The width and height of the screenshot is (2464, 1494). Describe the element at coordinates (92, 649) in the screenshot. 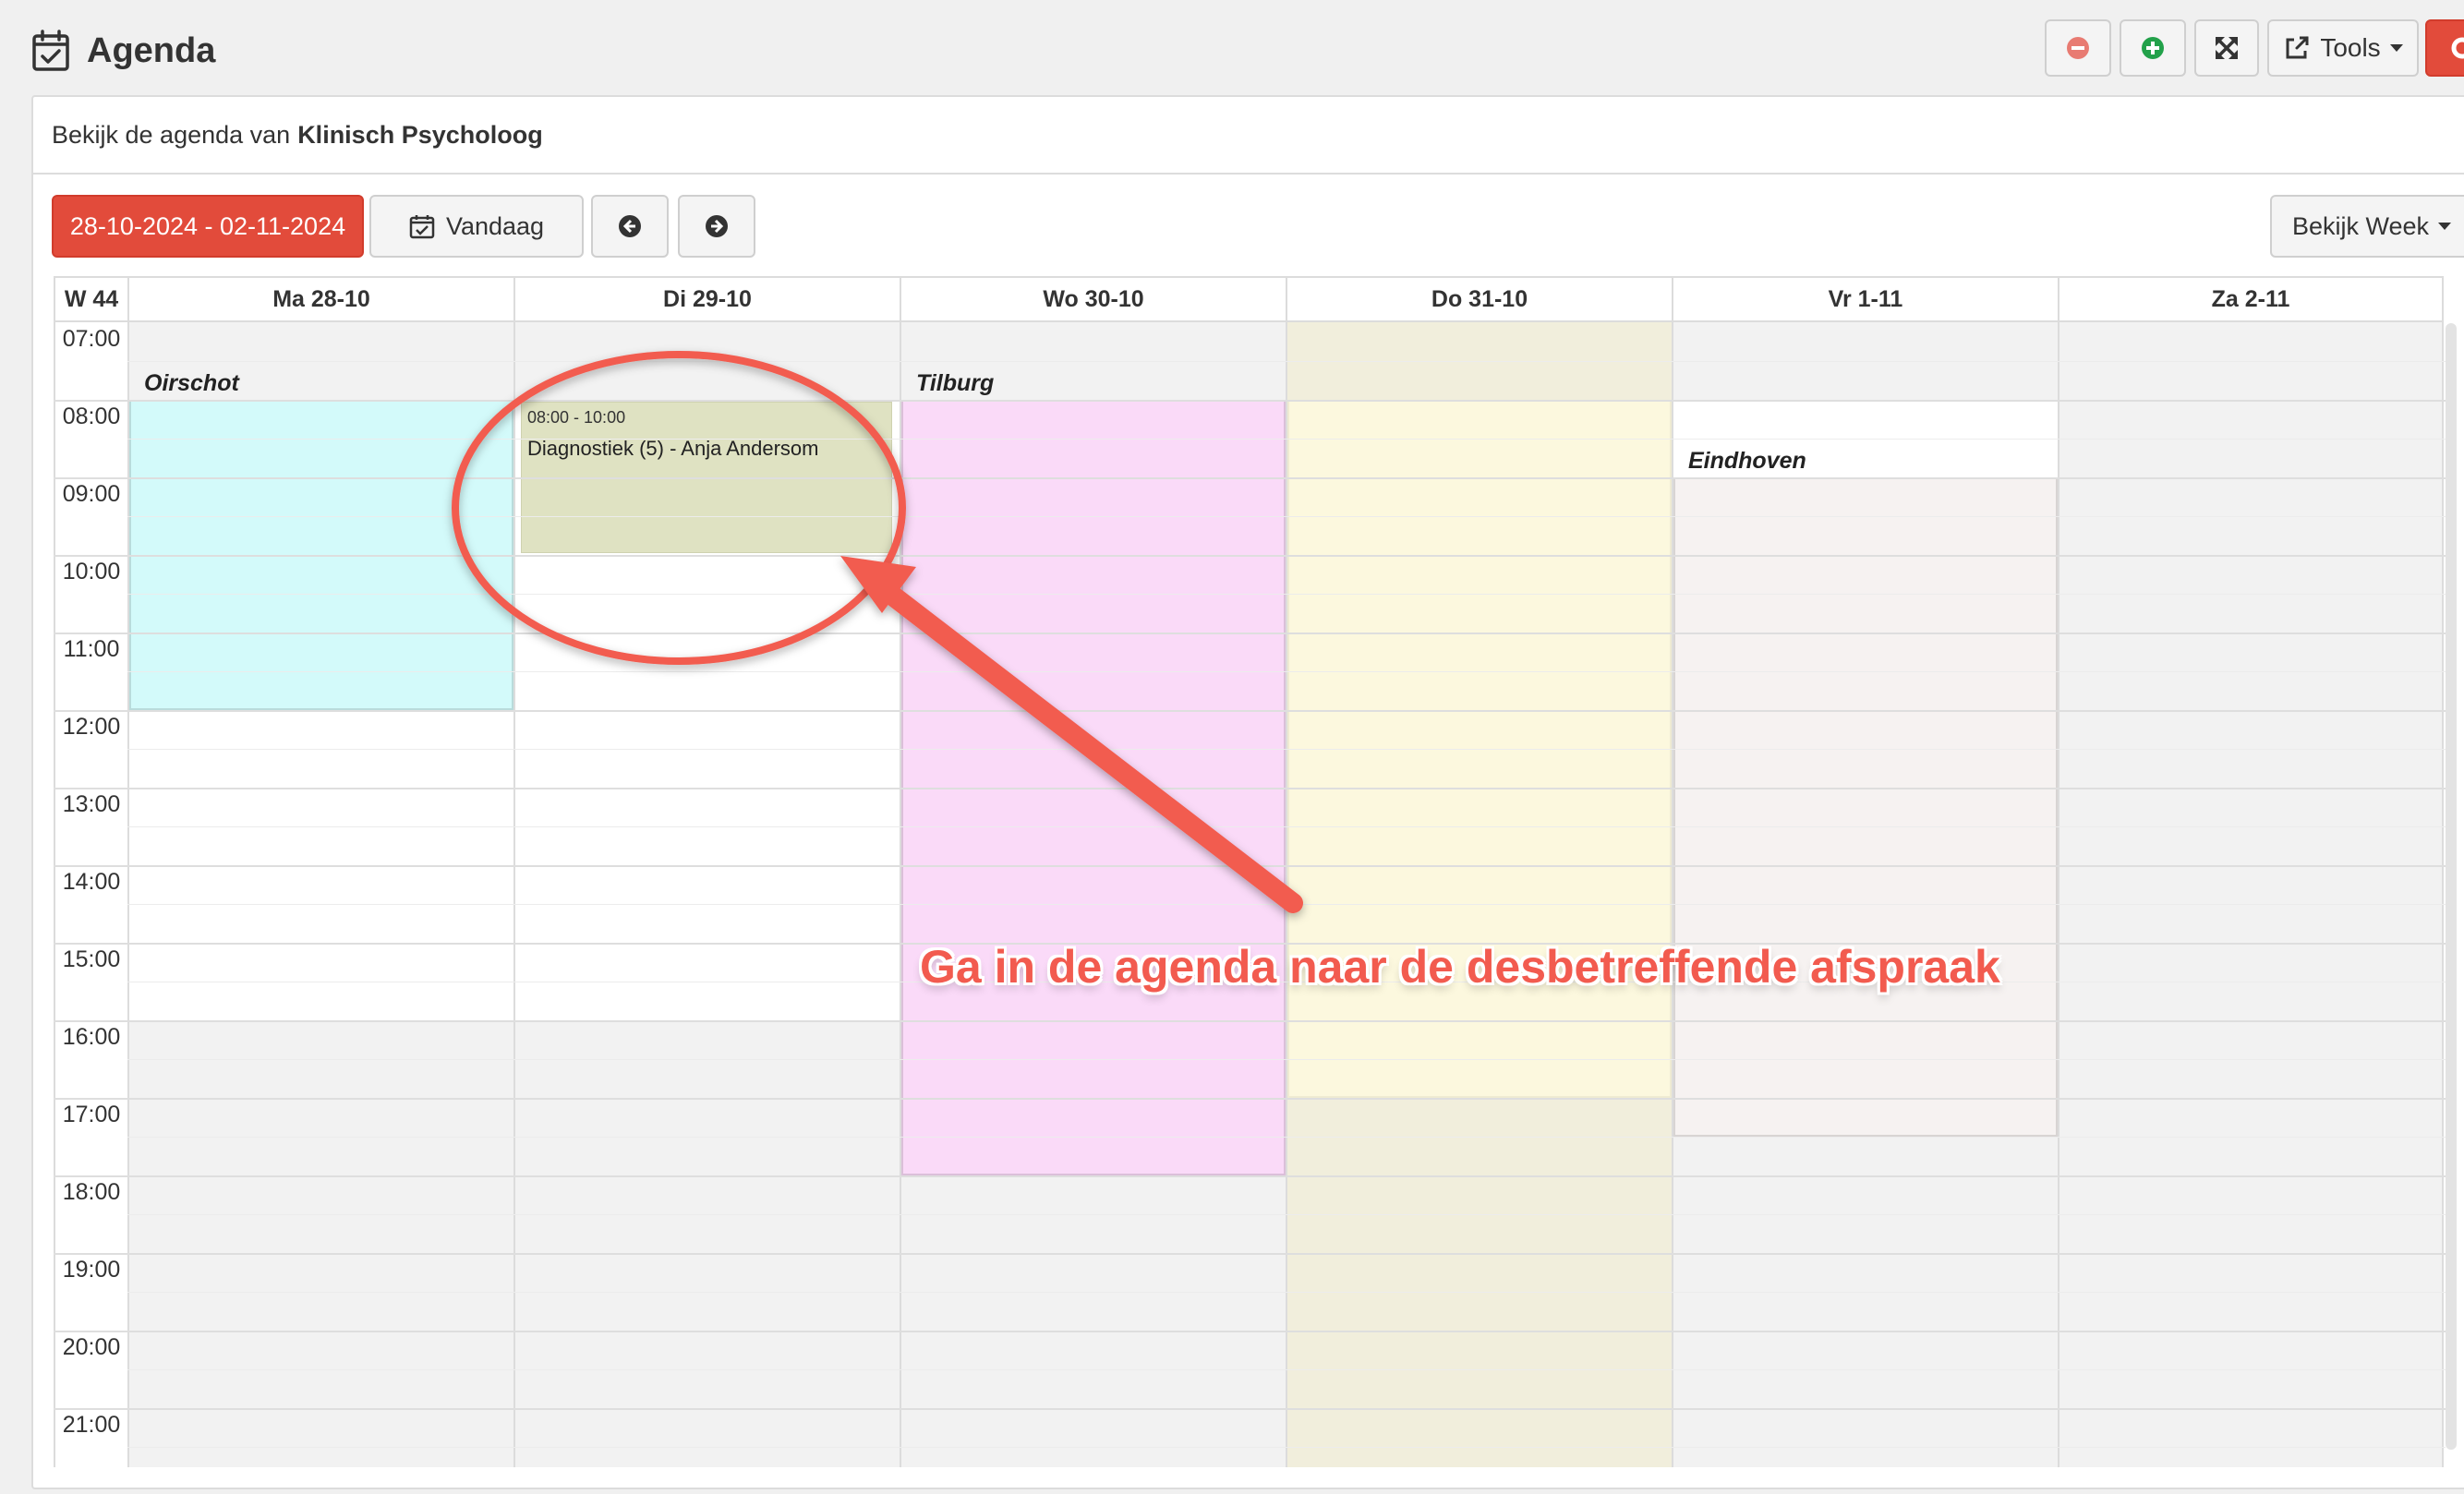

I see `time-label: 11:00` at that location.